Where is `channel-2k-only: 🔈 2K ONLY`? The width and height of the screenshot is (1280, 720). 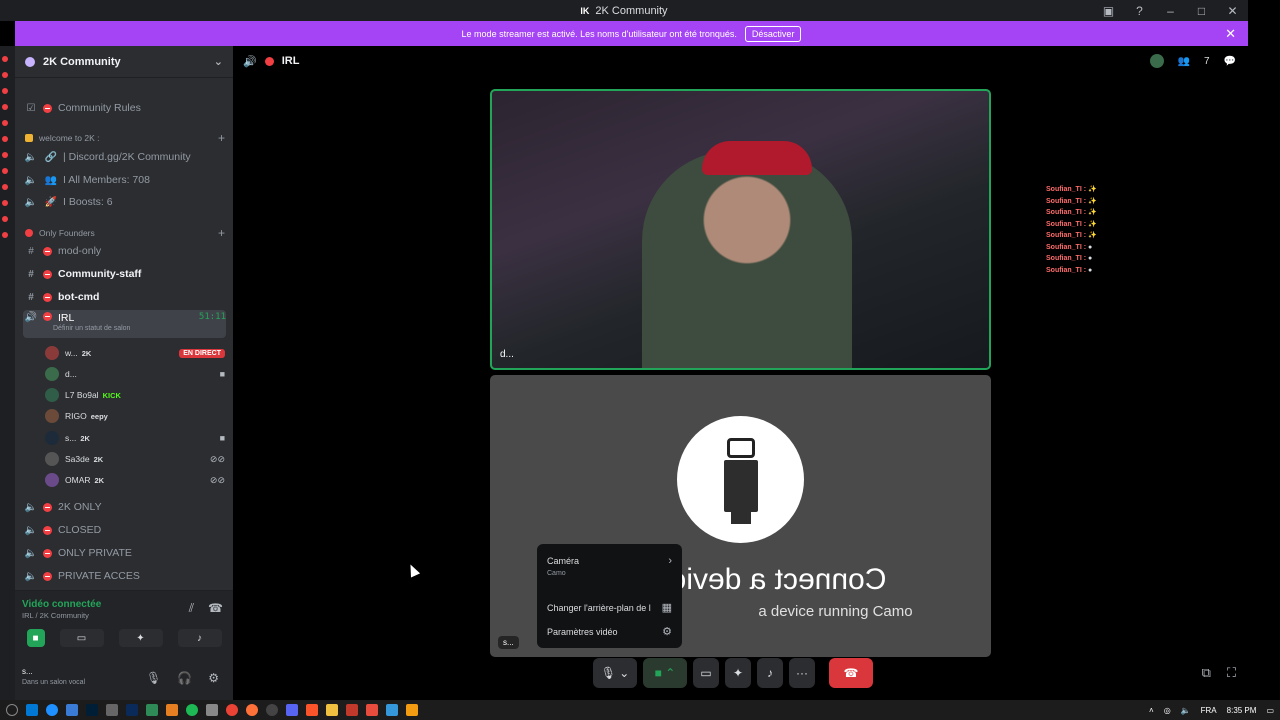
channel-2k-only: 🔈 2K ONLY is located at coordinates (124, 507).